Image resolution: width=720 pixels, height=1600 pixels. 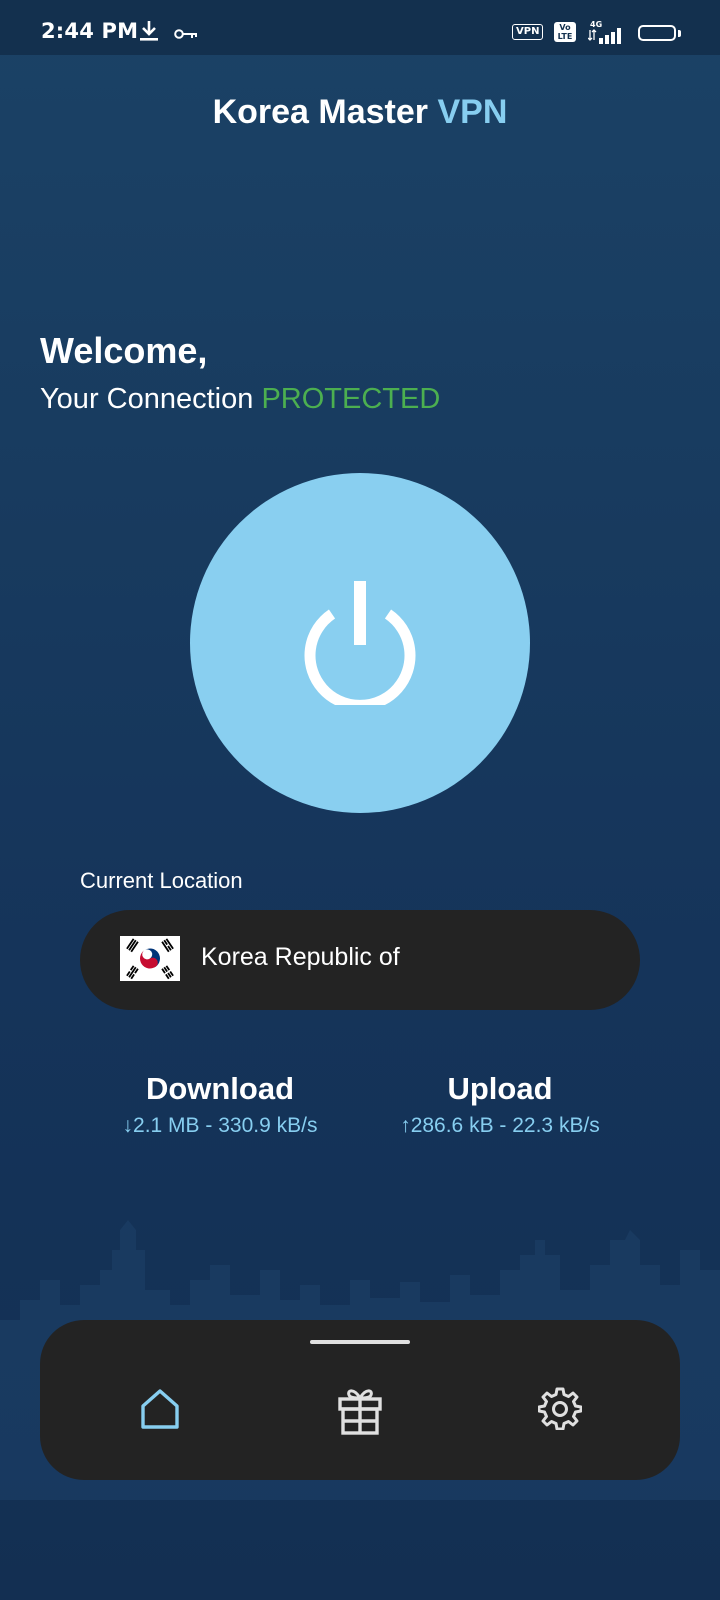 I want to click on download-stat: Download ↓2.1 MB - 330.9 kB/s, so click(x=220, y=1104).